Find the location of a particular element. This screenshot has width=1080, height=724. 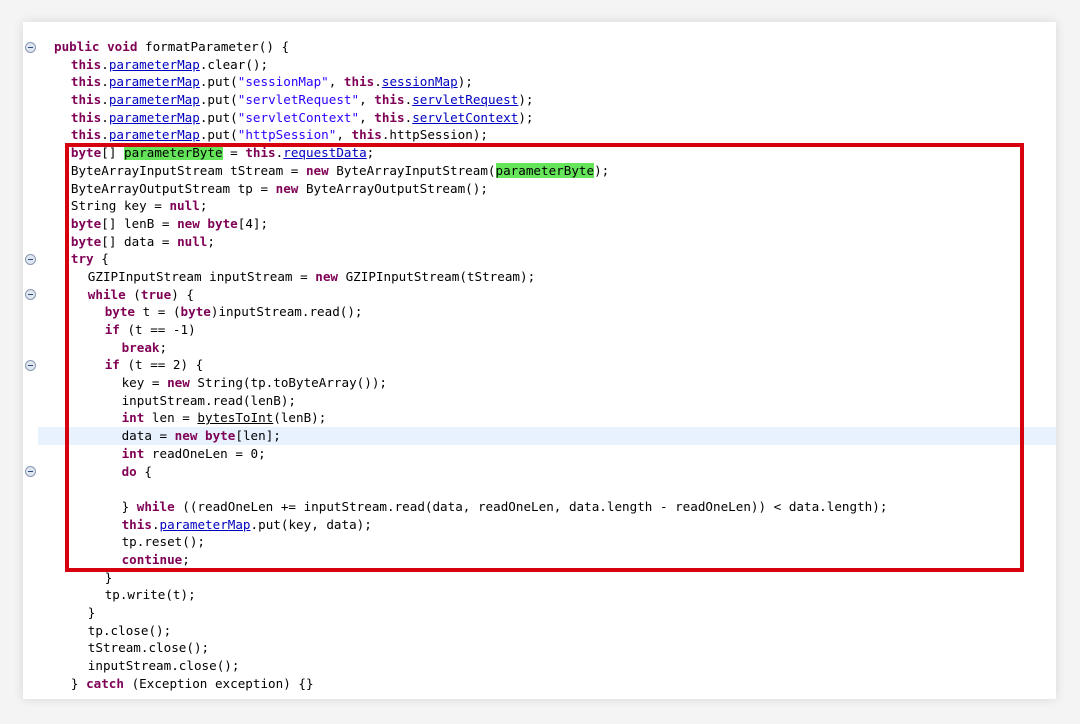

code-line: tp.write(t); is located at coordinates (547, 595).